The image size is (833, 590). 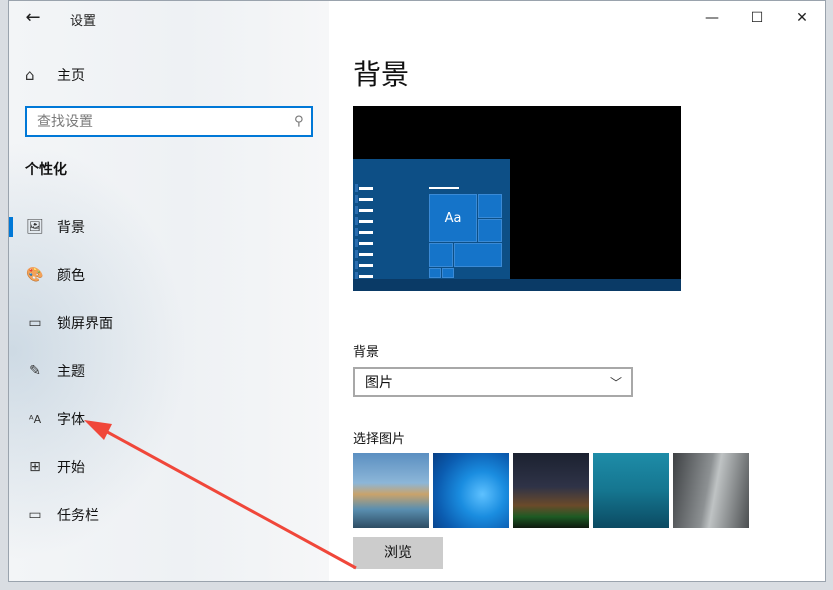 What do you see at coordinates (35, 275) in the screenshot?
I see `palette-icon: 🎨` at bounding box center [35, 275].